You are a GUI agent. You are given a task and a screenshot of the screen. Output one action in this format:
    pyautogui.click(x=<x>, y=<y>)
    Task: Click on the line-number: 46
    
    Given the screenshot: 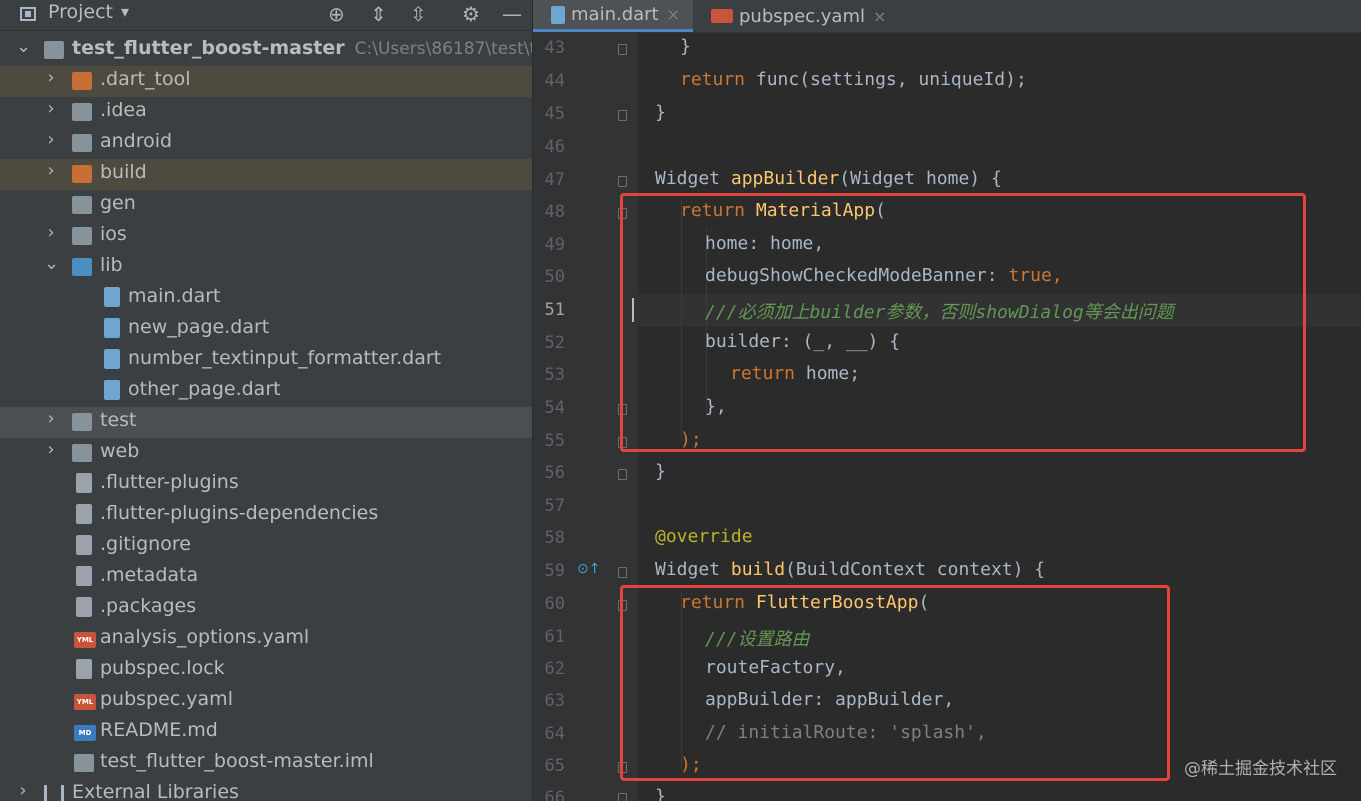 What is the action you would take?
    pyautogui.click(x=554, y=147)
    